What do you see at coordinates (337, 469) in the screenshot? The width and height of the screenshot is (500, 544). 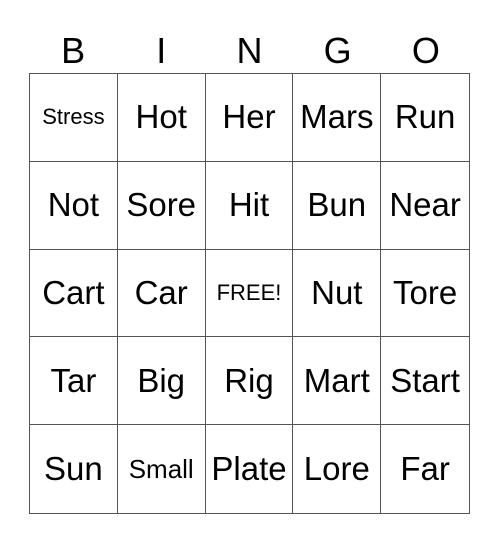 I see `bingo-cell: Lore` at bounding box center [337, 469].